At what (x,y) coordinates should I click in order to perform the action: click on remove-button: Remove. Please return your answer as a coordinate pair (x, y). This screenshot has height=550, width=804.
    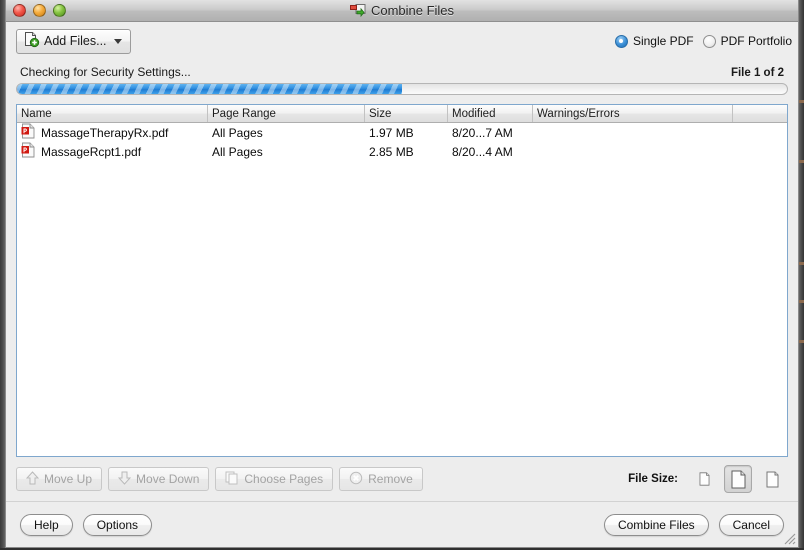
    Looking at the image, I should click on (381, 479).